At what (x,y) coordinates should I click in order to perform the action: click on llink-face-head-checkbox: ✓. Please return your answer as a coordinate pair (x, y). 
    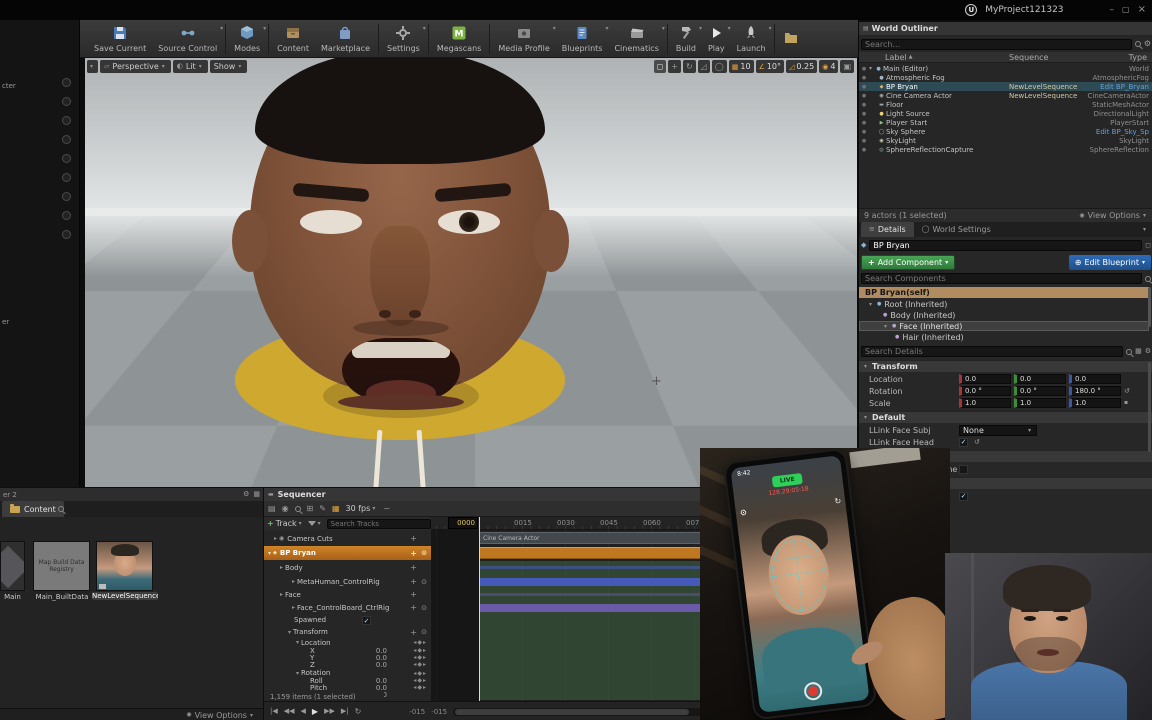
    Looking at the image, I should click on (963, 442).